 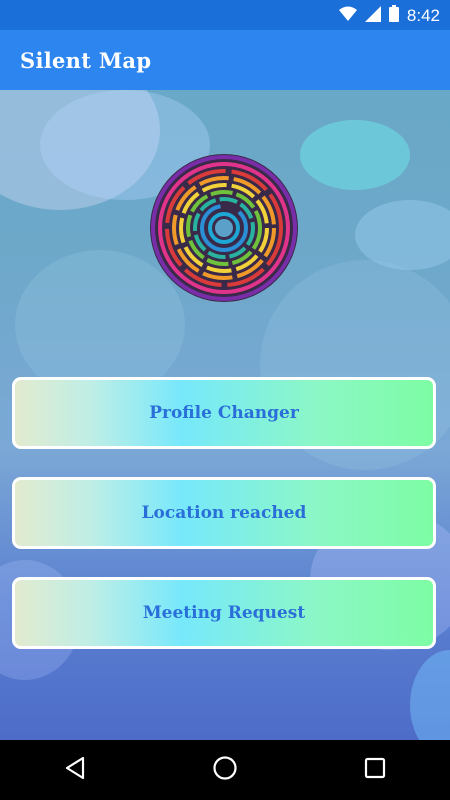 I want to click on app-title: Silent Map, so click(x=86, y=60).